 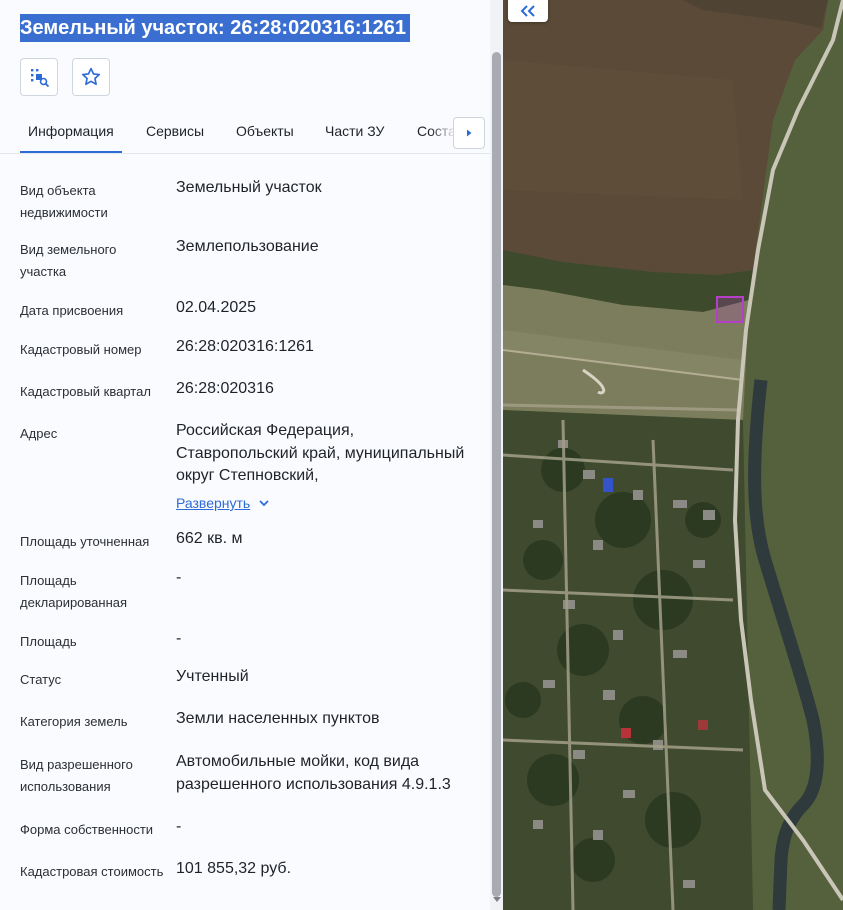 I want to click on label-area-declared: Площадь декларированная, so click(x=74, y=591).